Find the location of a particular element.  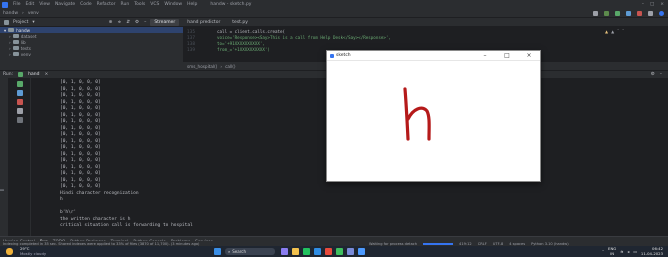

clock: 06:42 11-04-2023 is located at coordinates (652, 251).